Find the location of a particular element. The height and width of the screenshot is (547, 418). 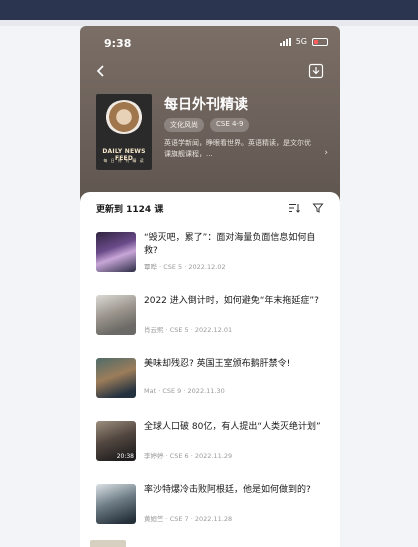

episode-date: 2022.12.02 is located at coordinates (207, 267).